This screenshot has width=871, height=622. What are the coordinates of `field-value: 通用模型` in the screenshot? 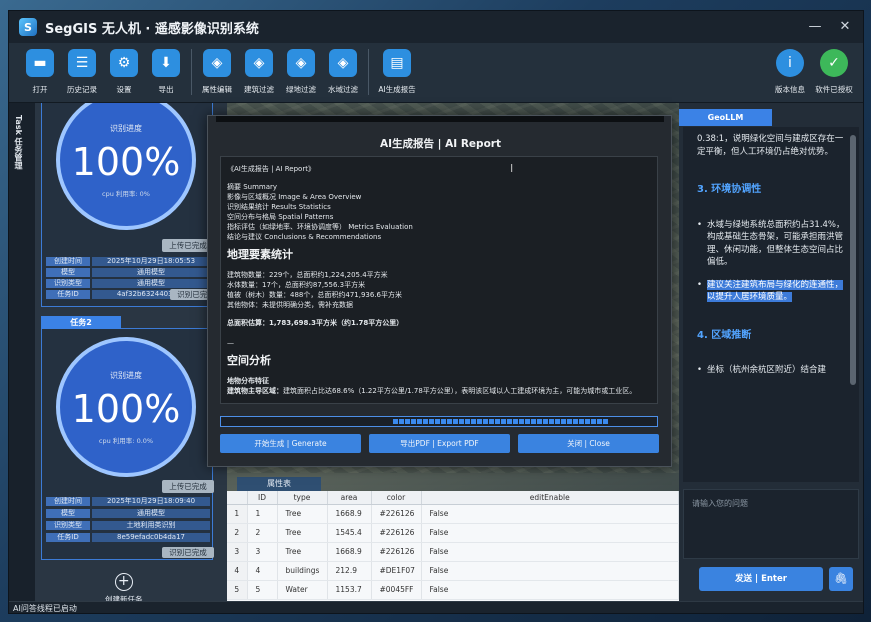 It's located at (151, 272).